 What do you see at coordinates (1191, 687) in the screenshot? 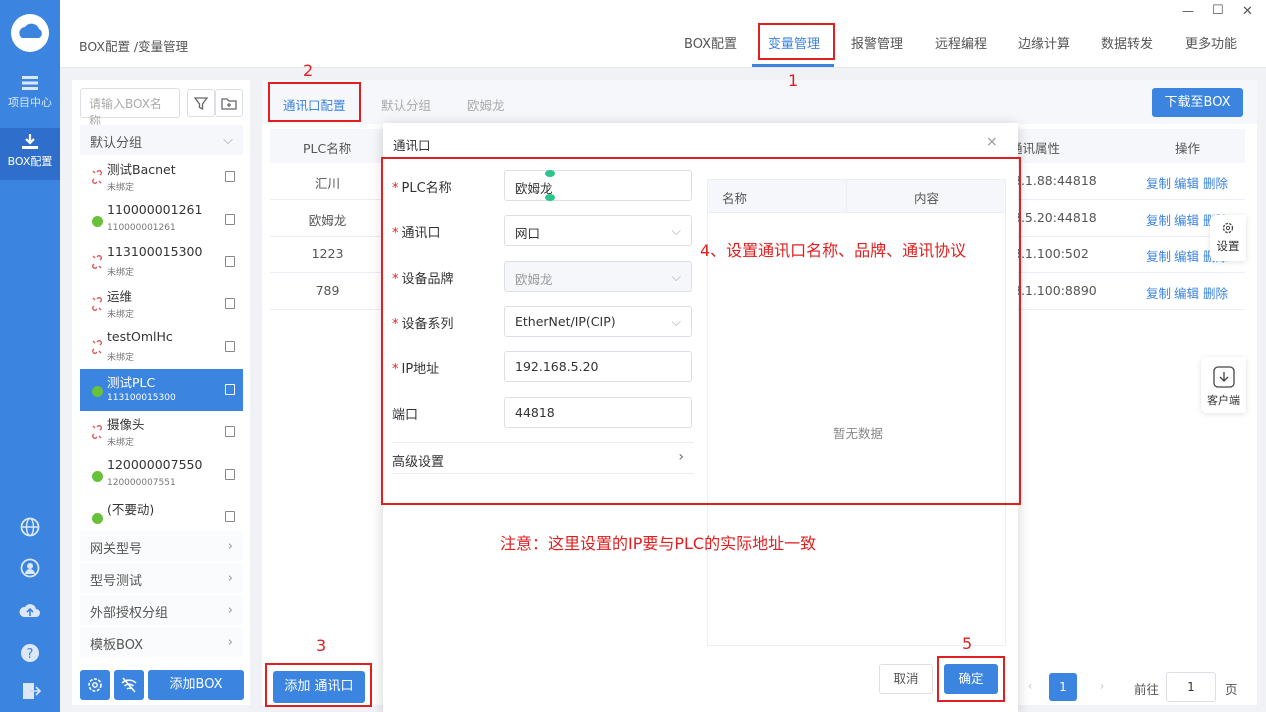
I see `goto-page-input: 1` at bounding box center [1191, 687].